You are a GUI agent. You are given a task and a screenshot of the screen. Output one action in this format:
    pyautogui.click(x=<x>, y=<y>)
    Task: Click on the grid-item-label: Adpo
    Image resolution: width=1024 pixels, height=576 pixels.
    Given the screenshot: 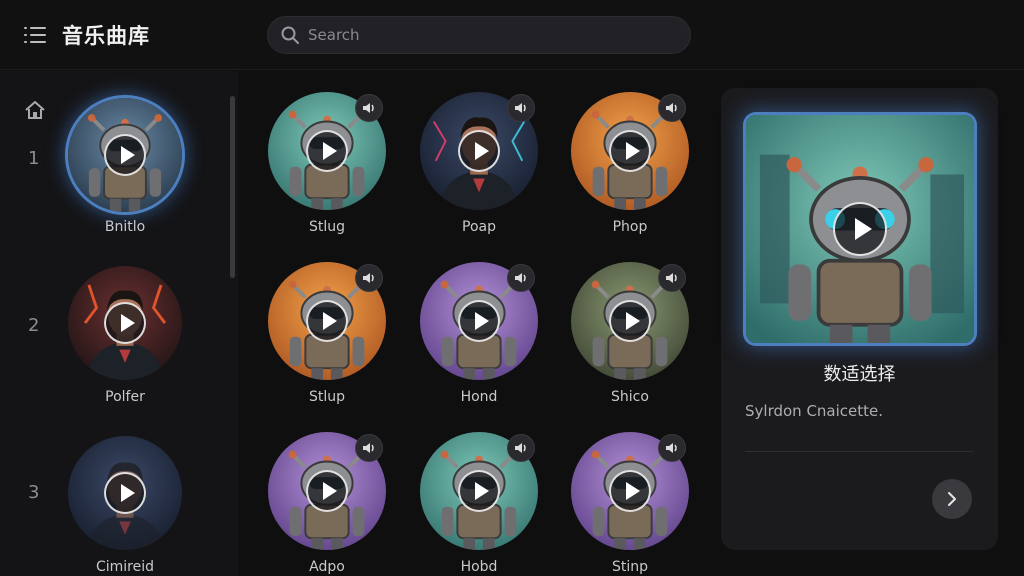 What is the action you would take?
    pyautogui.click(x=327, y=567)
    